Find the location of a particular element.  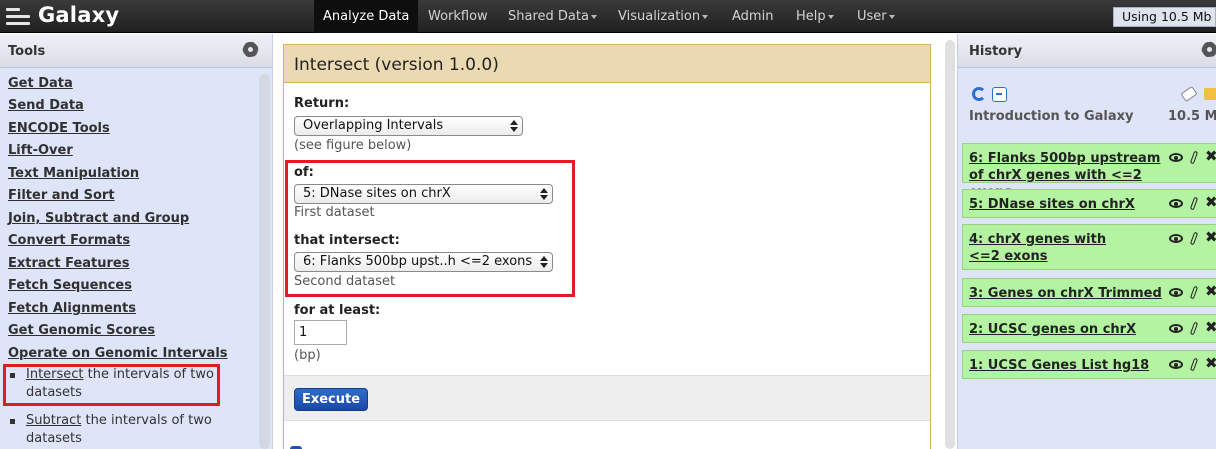

tab-admin: Admin is located at coordinates (752, 16).